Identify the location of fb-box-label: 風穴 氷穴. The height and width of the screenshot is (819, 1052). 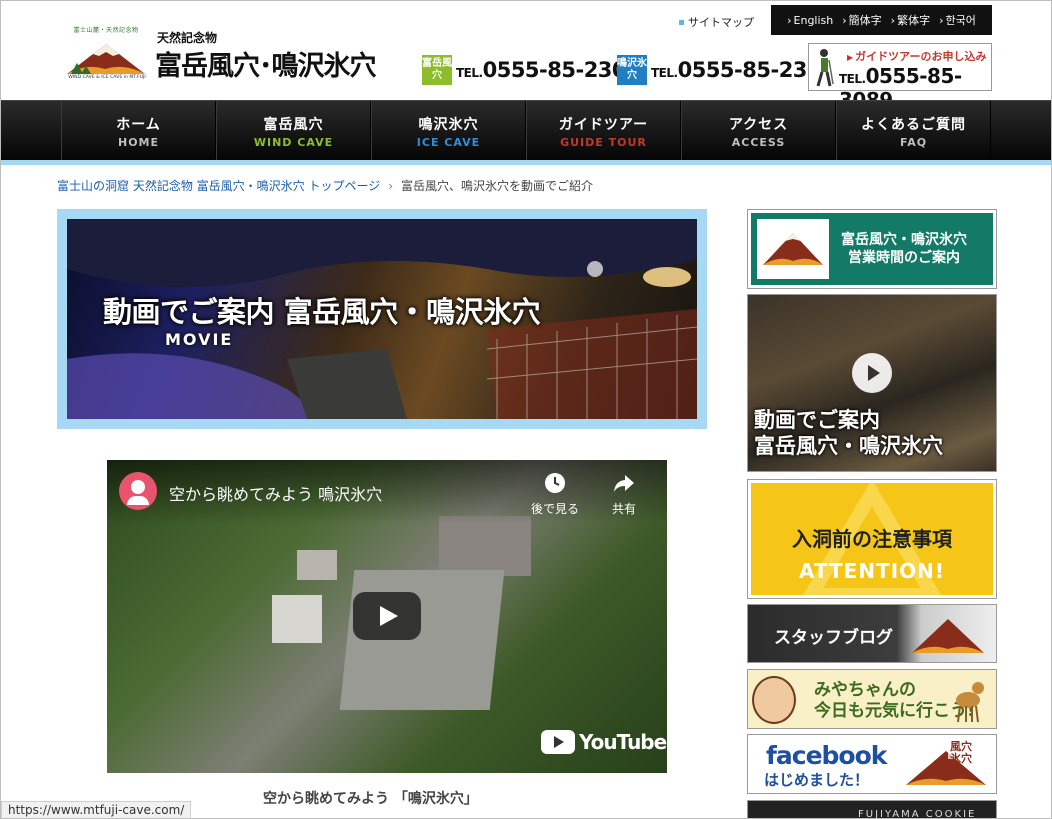
(961, 753).